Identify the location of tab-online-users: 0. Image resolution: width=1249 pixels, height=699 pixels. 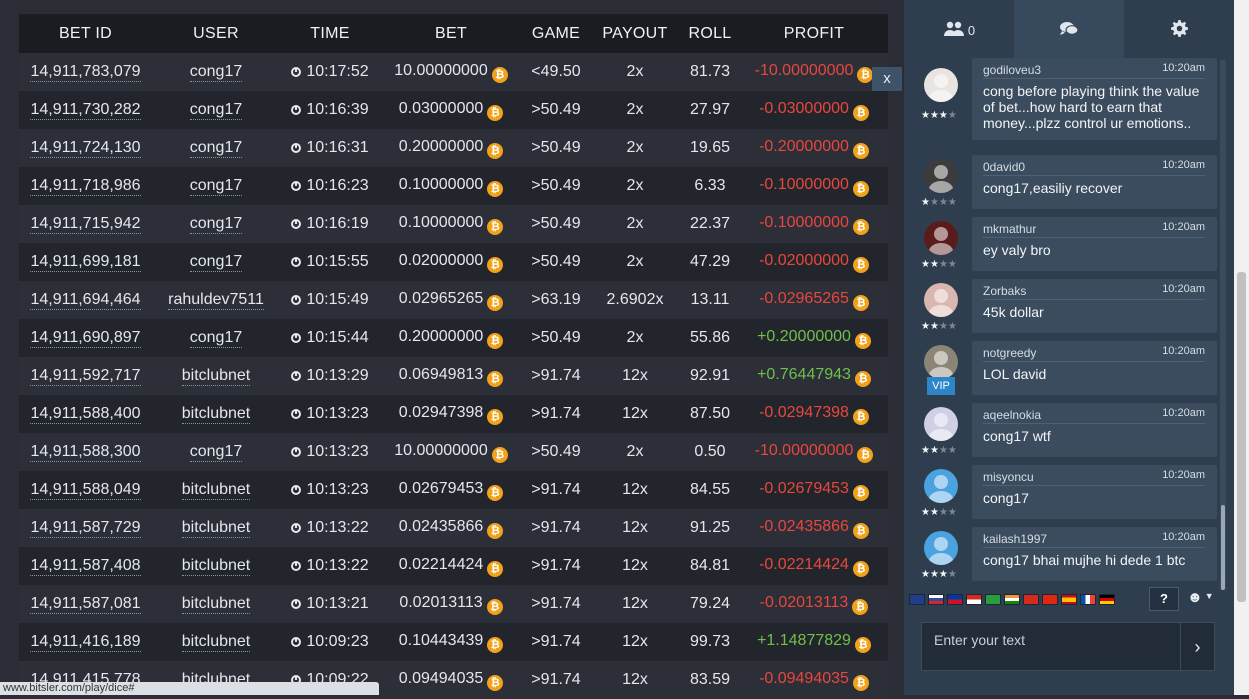
(959, 30).